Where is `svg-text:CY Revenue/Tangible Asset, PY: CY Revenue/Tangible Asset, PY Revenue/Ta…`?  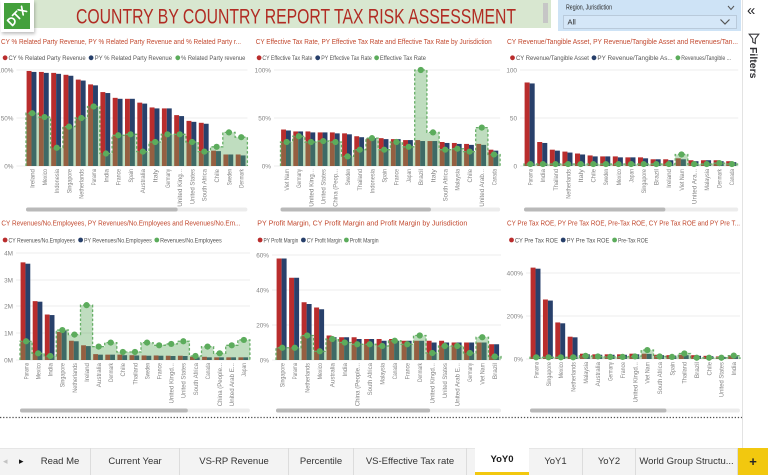
svg-text:CY Revenue/Tangible Asset, PY: CY Revenue/Tangible Asset, PY Revenue/Ta… is located at coordinates (622, 42).